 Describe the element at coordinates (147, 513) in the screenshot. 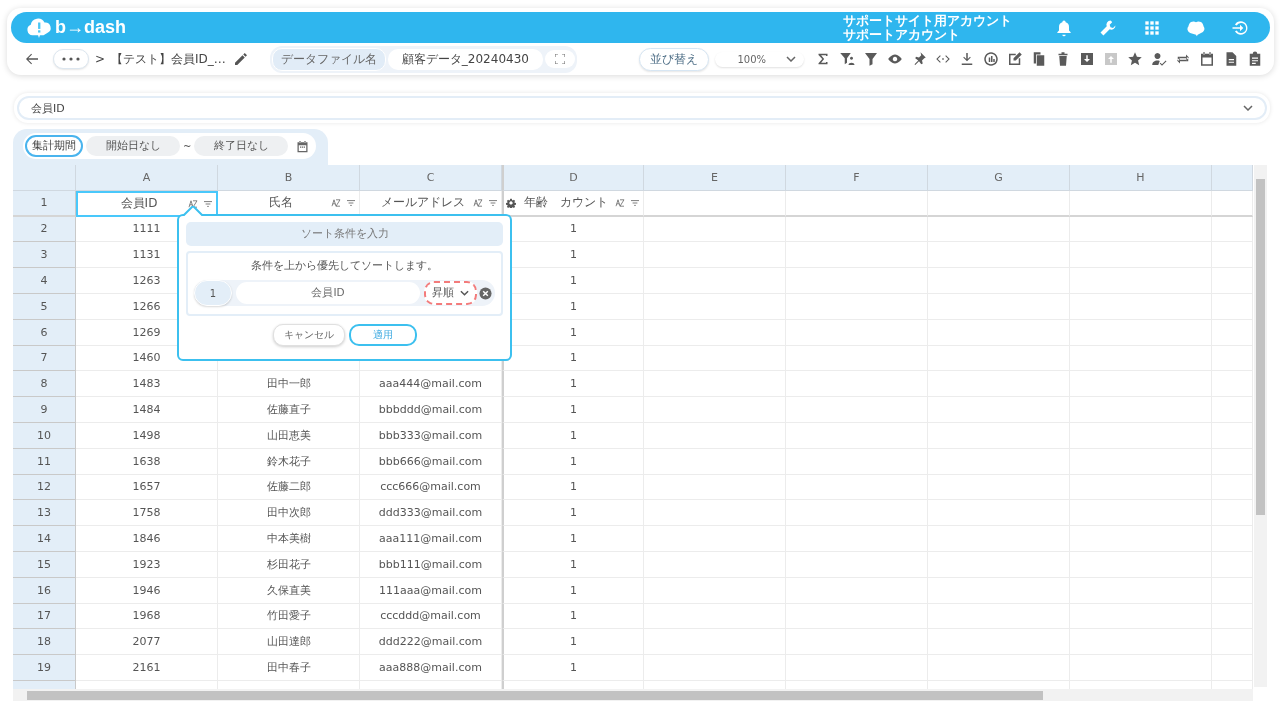

I see `table-cell: 1758` at that location.